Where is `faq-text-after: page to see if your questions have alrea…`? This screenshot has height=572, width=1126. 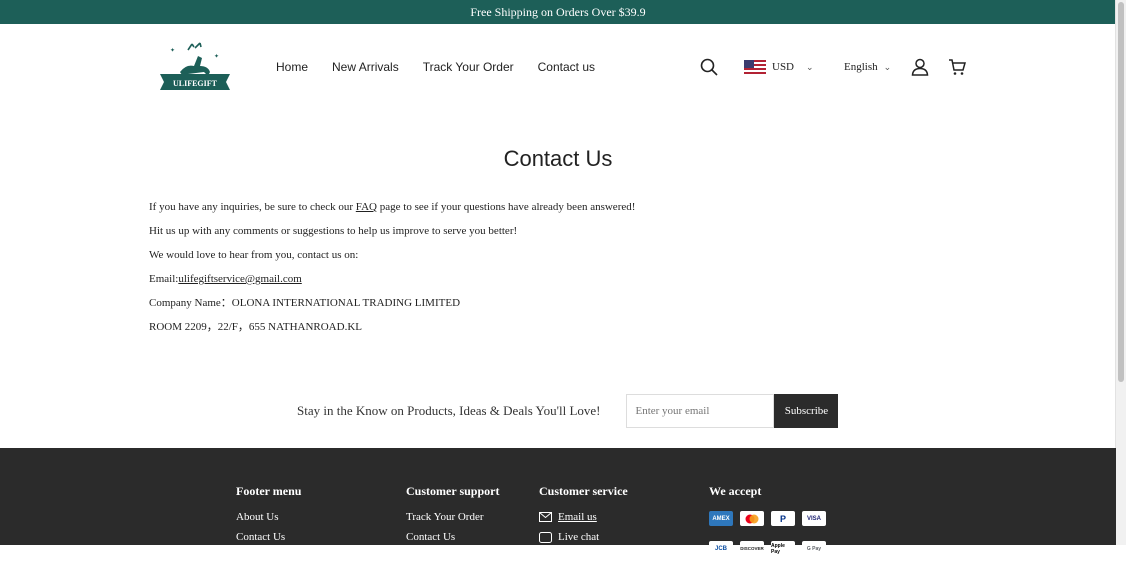
faq-text-after: page to see if your questions have alrea… is located at coordinates (506, 207).